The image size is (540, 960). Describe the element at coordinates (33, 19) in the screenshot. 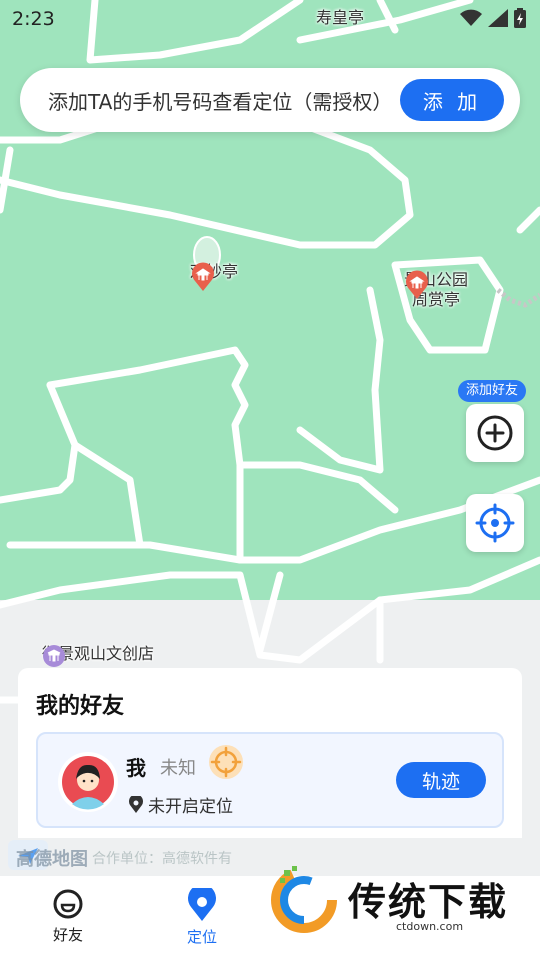

I see `status-time: 2:23` at that location.